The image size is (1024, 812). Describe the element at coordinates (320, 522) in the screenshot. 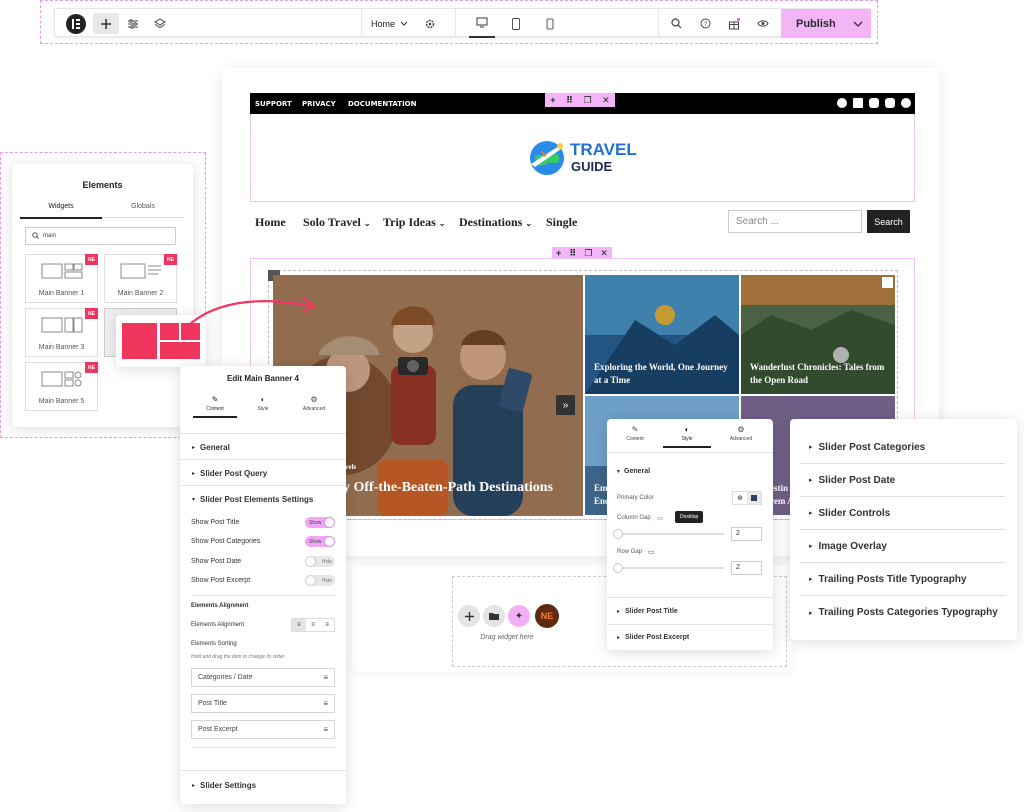

I see `show-post-title-toggle: Show` at that location.